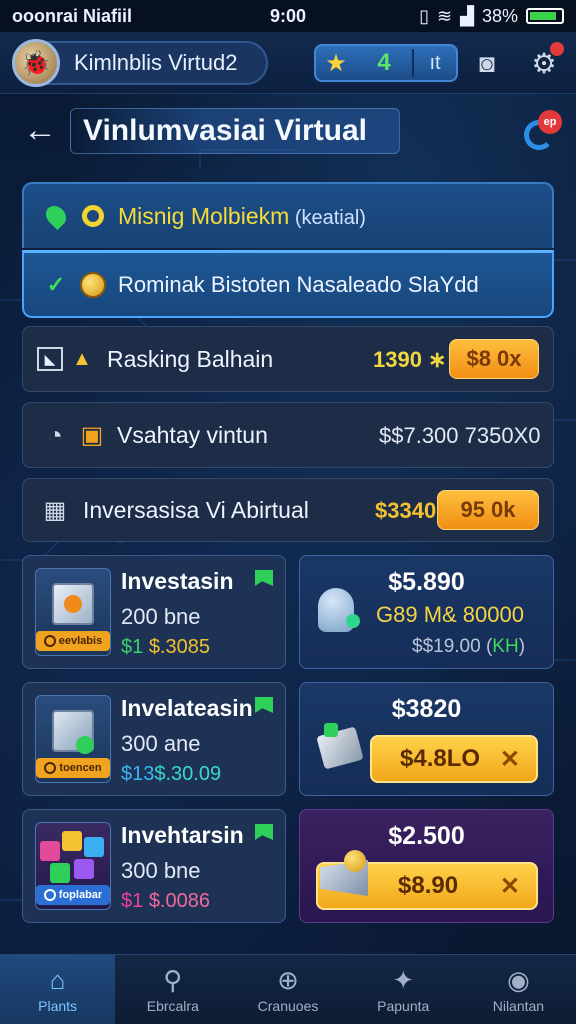 The image size is (576, 1024). I want to click on vibrate-icon: ▯, so click(424, 15).